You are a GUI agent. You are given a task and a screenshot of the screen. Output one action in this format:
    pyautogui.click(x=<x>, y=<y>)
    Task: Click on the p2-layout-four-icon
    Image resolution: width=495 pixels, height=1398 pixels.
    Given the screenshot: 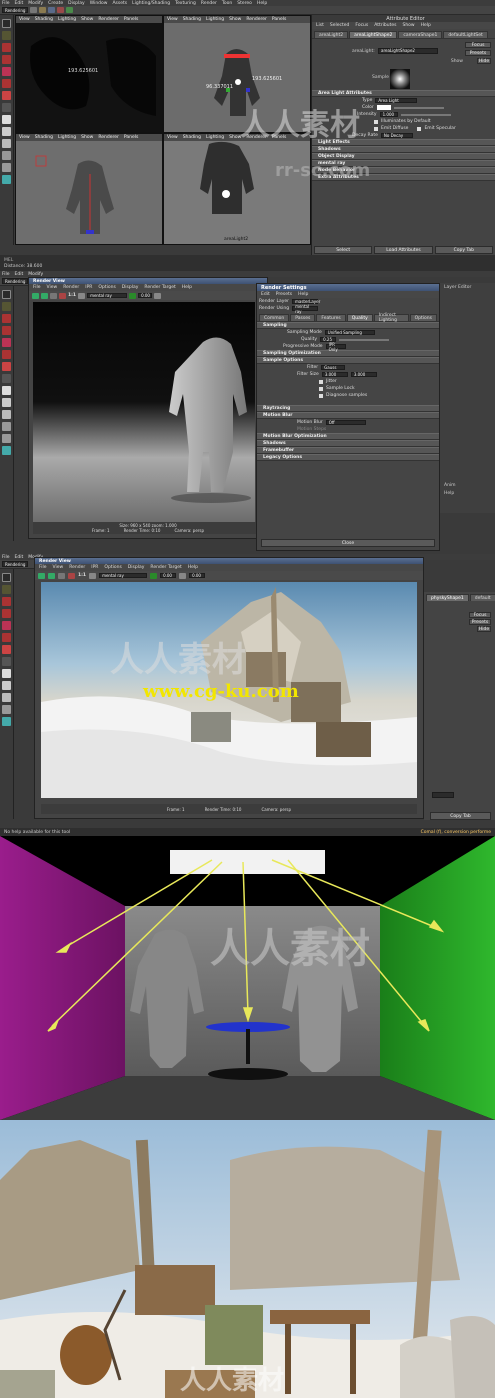 What is the action you would take?
    pyautogui.click(x=6, y=402)
    